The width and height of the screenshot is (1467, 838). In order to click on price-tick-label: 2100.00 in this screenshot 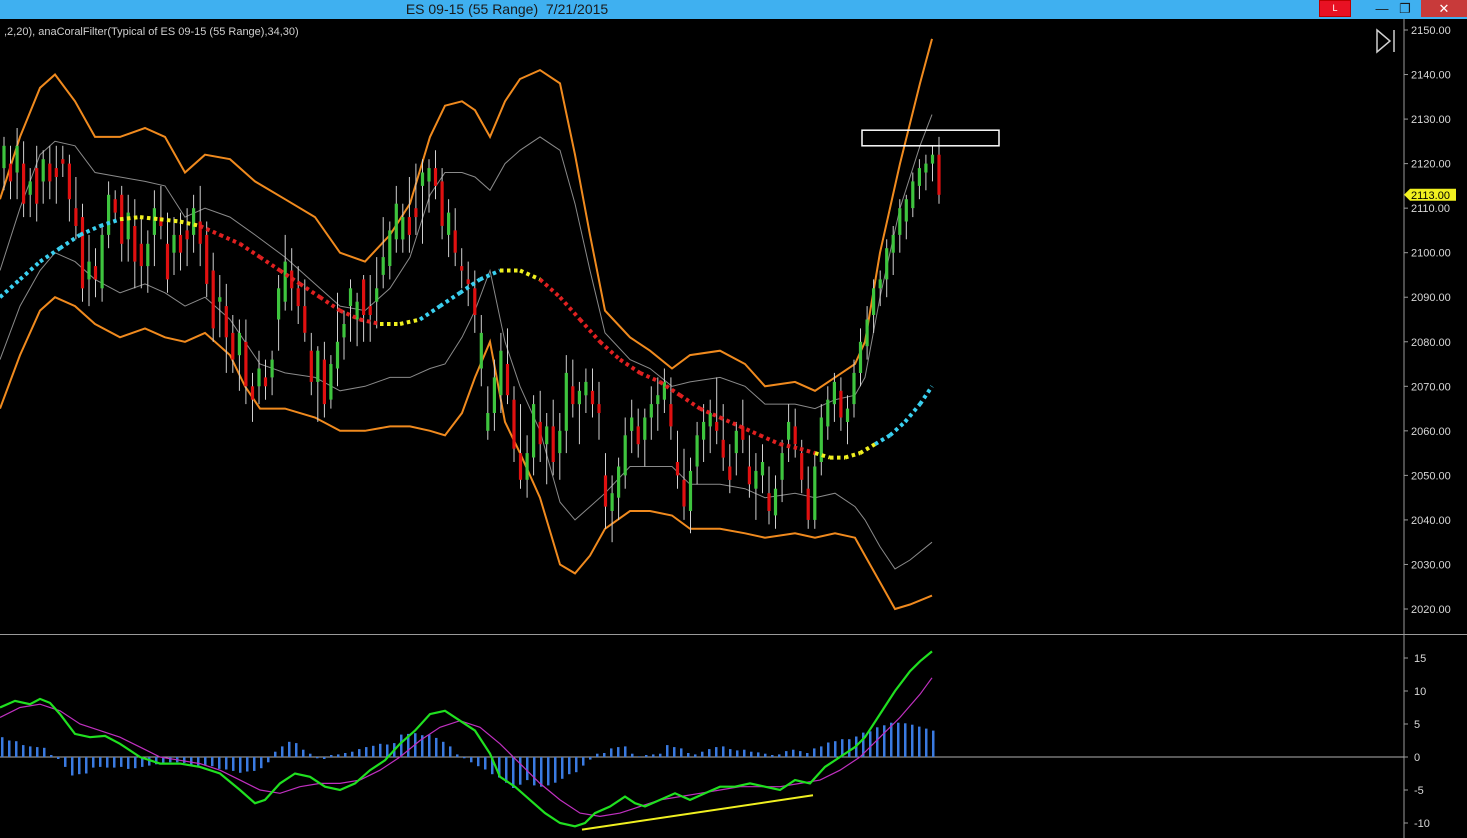, I will do `click(1431, 254)`.